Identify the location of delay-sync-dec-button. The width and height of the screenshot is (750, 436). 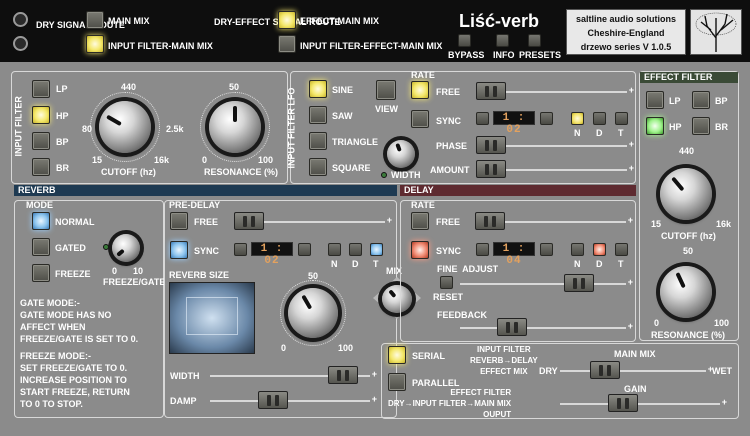
(482, 249).